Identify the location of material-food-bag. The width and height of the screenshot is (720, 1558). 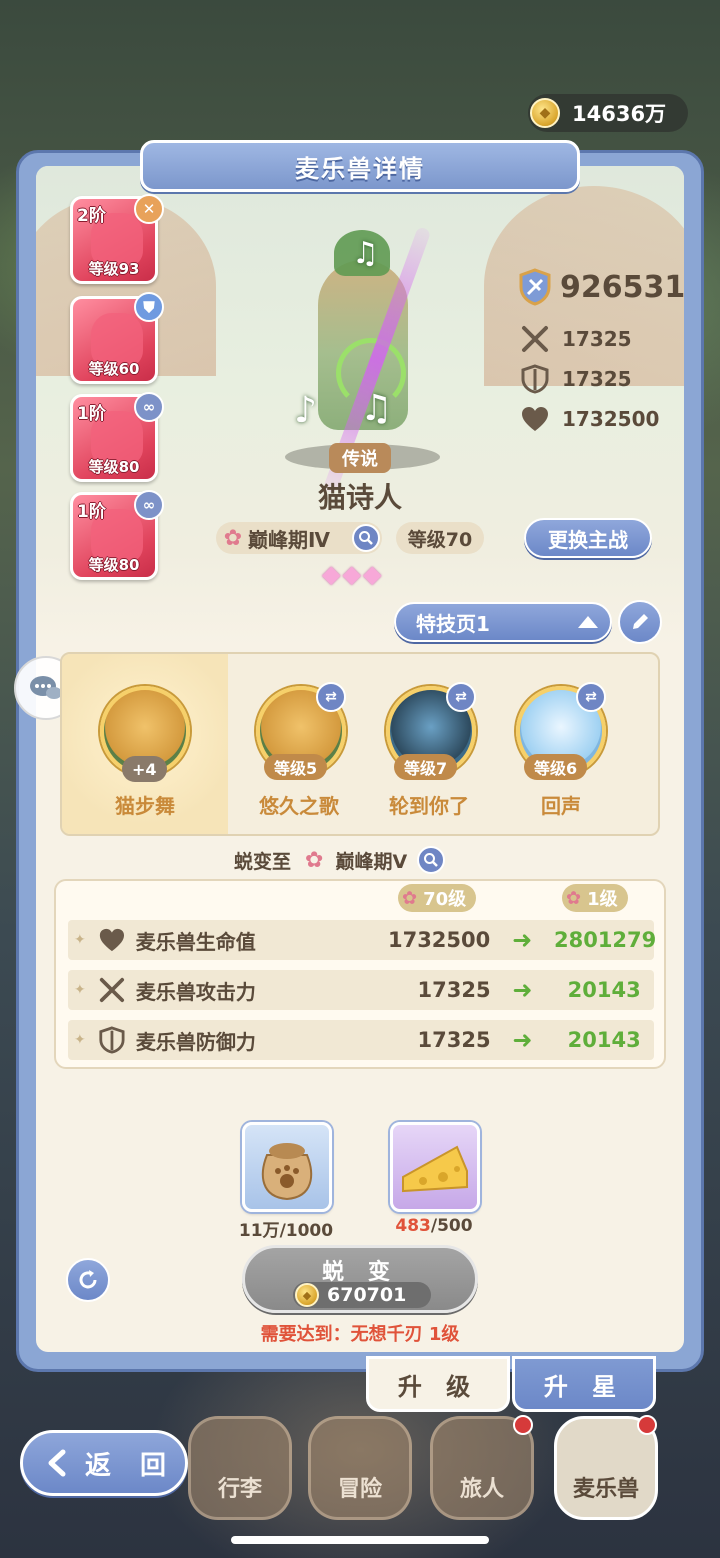
(287, 1167).